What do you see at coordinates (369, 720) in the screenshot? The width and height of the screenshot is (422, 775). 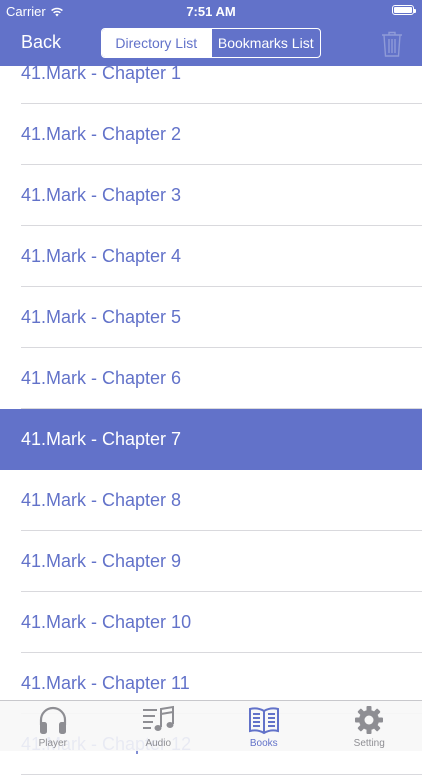 I see `gear-icon` at bounding box center [369, 720].